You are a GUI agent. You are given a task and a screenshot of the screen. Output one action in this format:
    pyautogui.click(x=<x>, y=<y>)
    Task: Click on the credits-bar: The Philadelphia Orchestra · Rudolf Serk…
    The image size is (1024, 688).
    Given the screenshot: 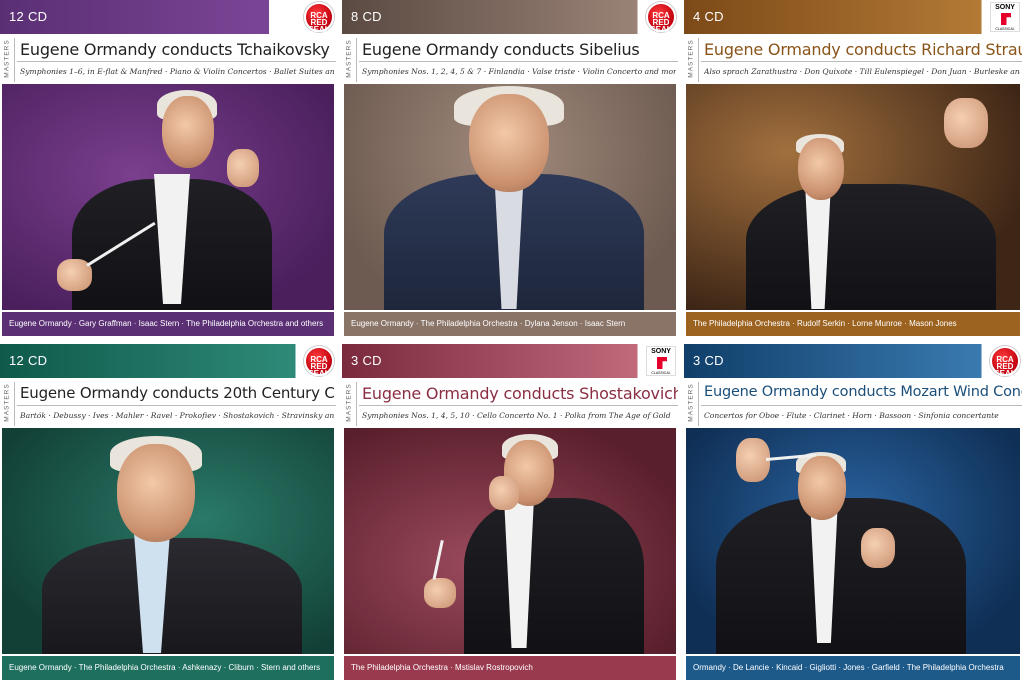 What is the action you would take?
    pyautogui.click(x=853, y=324)
    